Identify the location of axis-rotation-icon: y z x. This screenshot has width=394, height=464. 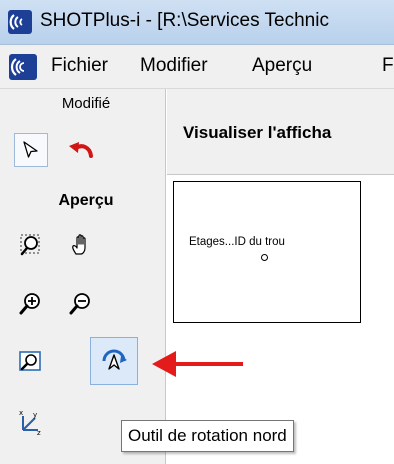
(30, 422).